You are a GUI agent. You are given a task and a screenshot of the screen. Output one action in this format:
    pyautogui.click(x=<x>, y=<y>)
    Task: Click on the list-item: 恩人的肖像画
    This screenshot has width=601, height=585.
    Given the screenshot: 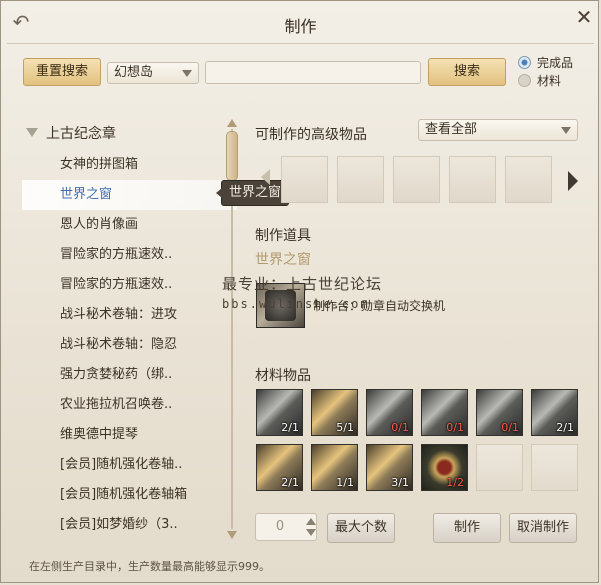 What is the action you would take?
    pyautogui.click(x=129, y=225)
    